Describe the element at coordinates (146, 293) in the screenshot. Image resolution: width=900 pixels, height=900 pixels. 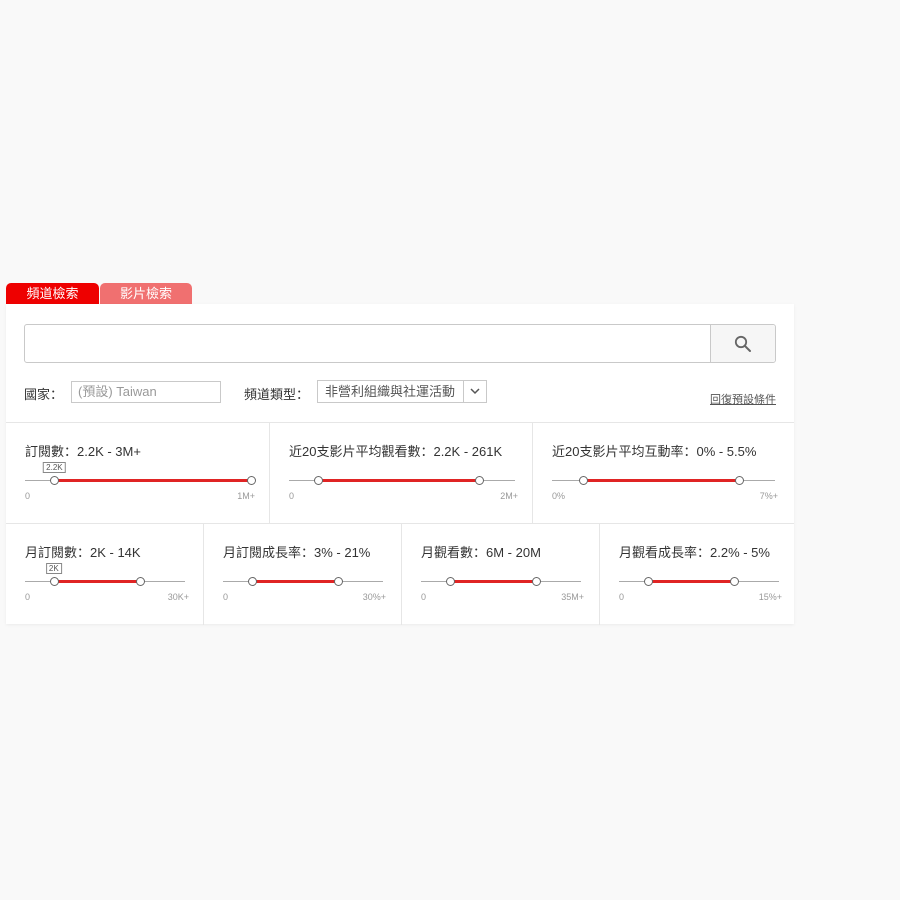
I see `tab-video-search: 影片檢索` at that location.